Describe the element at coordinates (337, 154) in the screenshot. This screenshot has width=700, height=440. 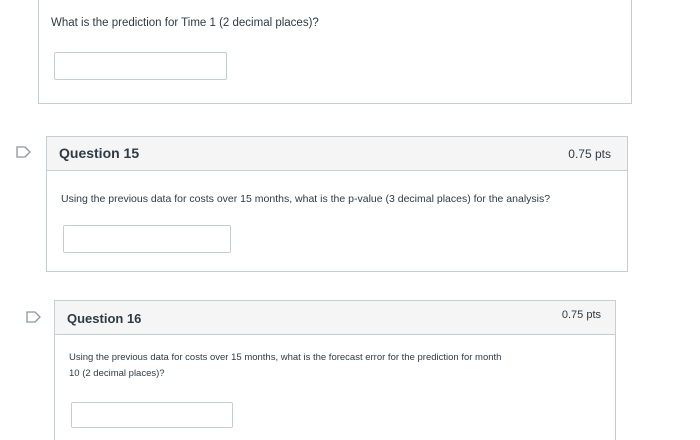
I see `question-15-header: Question 15 0.75 pts` at that location.